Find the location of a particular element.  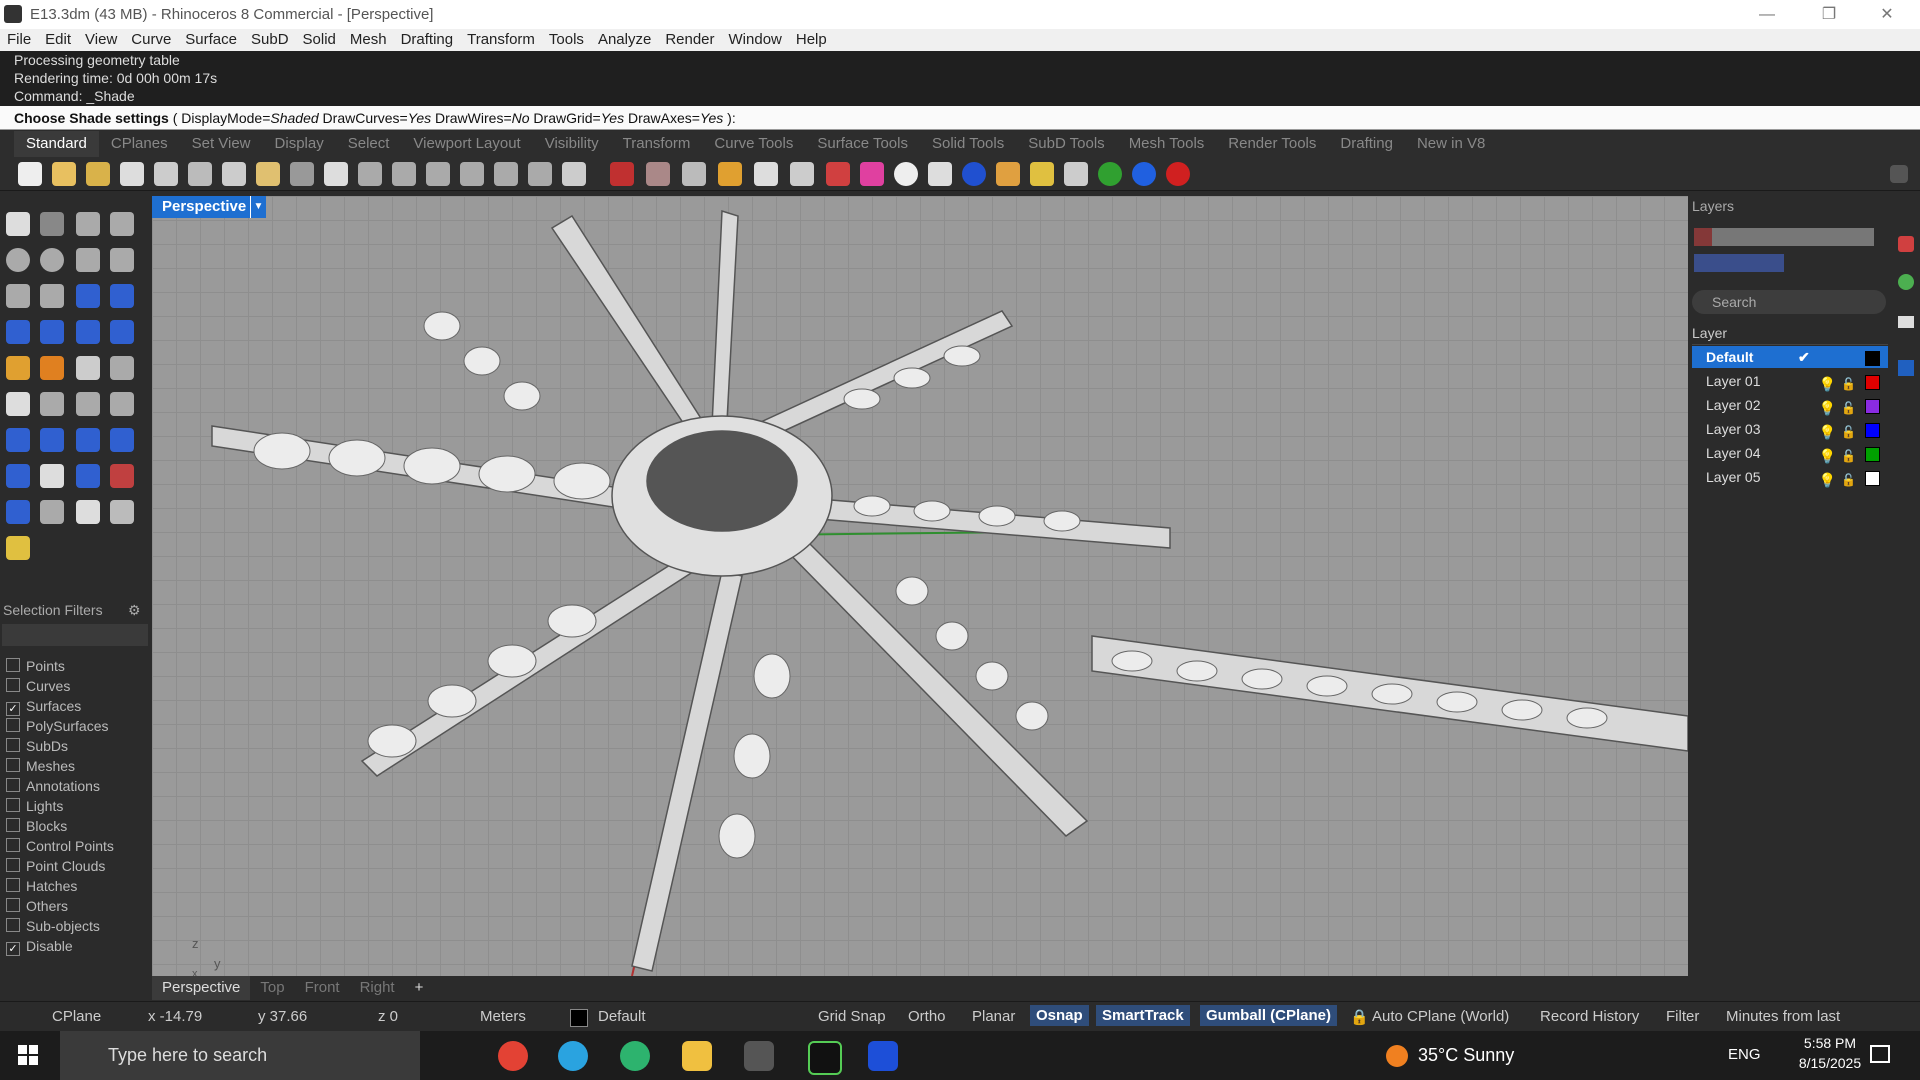

filter-subds: SubDs is located at coordinates (37, 746).